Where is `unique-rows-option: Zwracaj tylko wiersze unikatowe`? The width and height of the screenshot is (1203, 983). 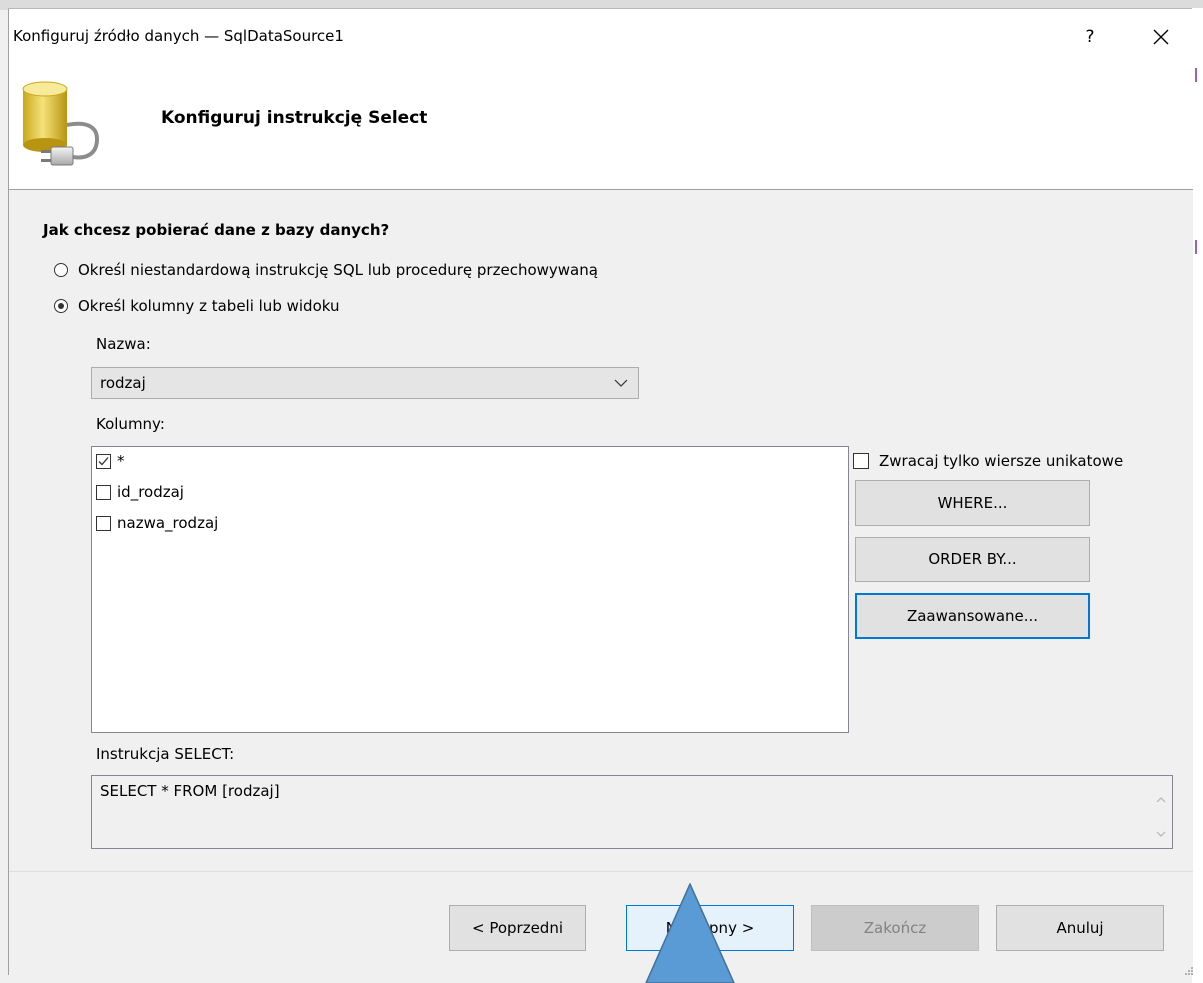 unique-rows-option: Zwracaj tylko wiersze unikatowe is located at coordinates (988, 461).